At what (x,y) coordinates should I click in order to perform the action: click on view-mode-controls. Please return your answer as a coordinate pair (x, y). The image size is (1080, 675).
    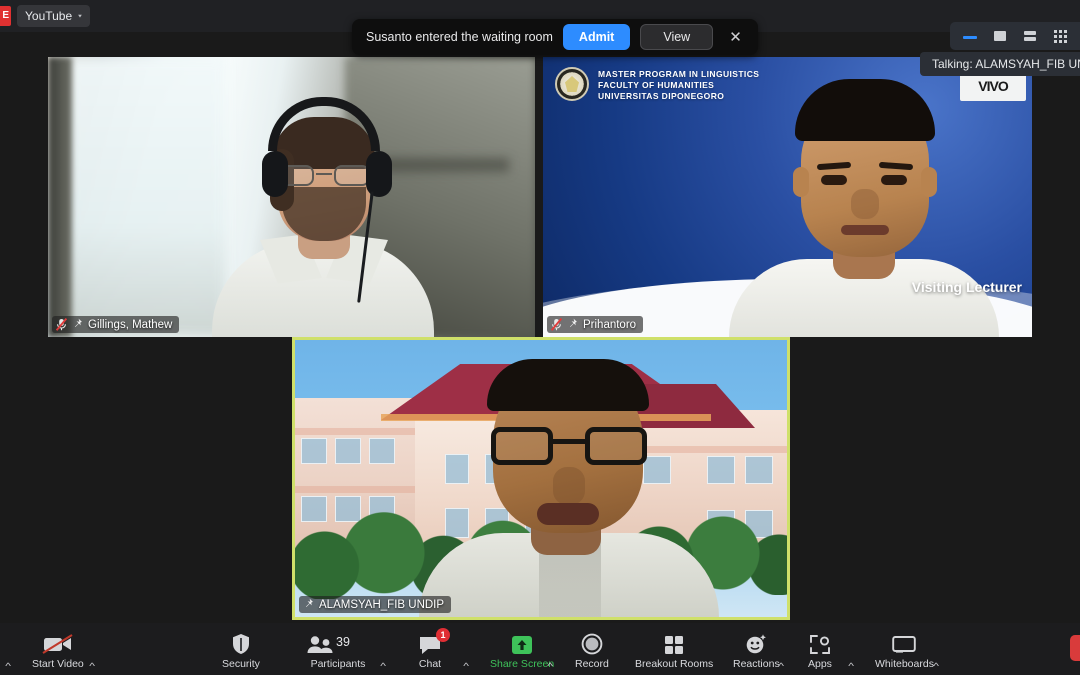
    Looking at the image, I should click on (1015, 36).